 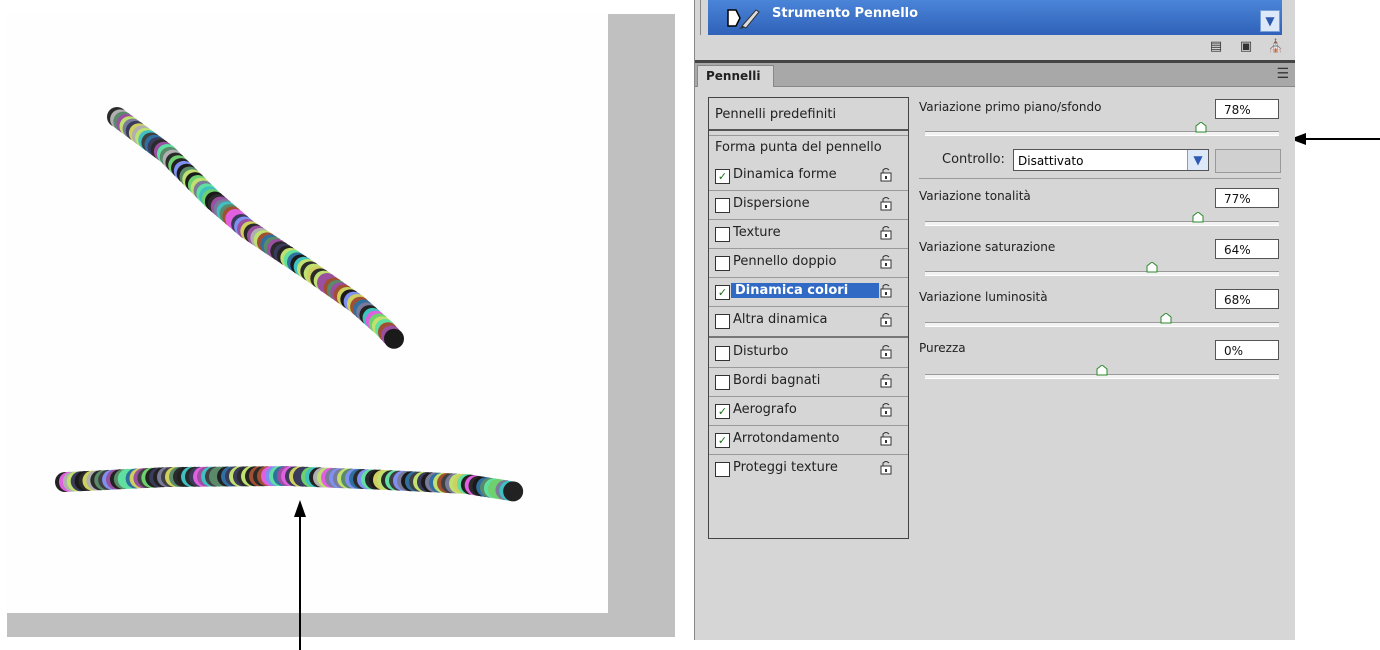 What do you see at coordinates (983, 297) in the screenshot?
I see `brightness-jitter-label: Variazione luminosità` at bounding box center [983, 297].